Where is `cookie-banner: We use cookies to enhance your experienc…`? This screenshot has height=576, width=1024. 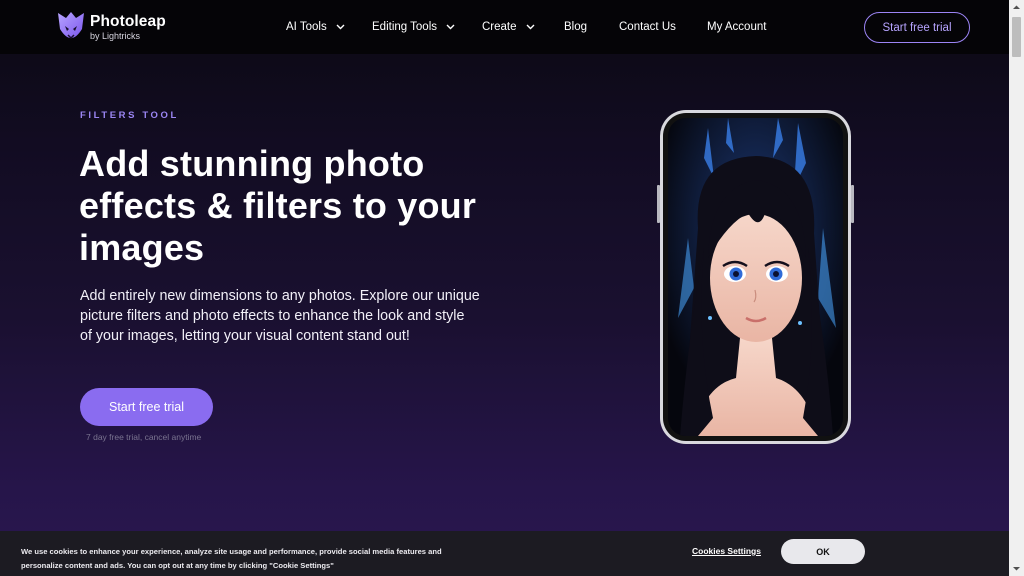
cookie-banner: We use cookies to enhance your experienc… is located at coordinates (504, 553).